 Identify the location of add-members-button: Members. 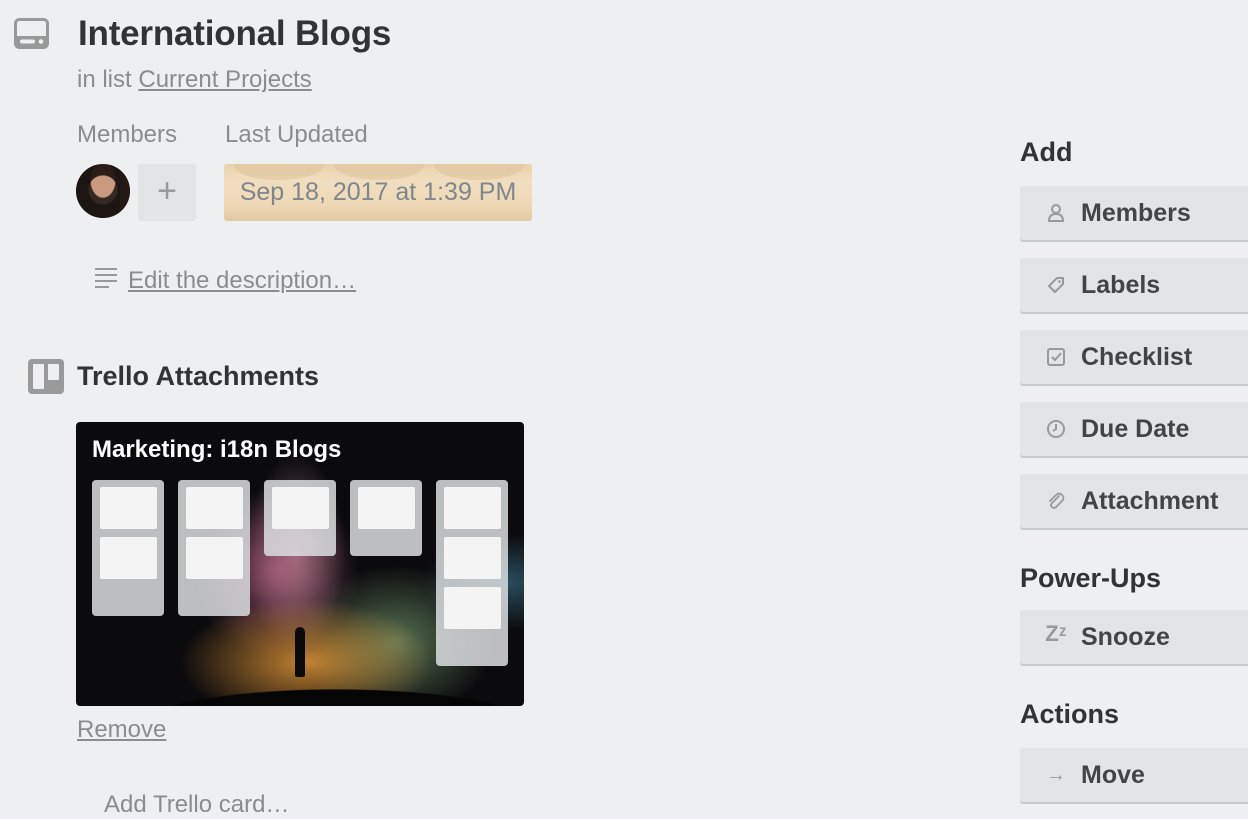
(1134, 213).